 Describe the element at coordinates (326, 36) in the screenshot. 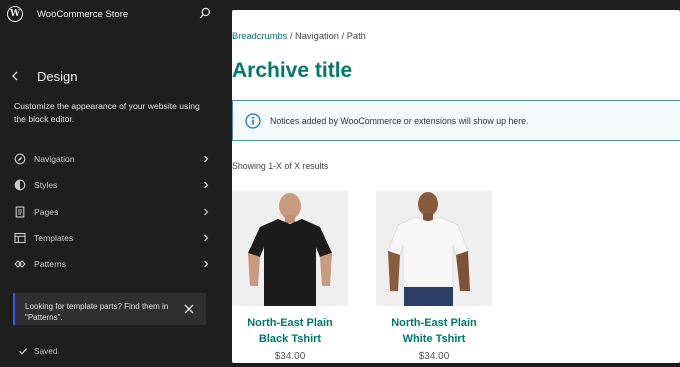

I see `breadcrumb-path: / Navigation / Path` at that location.